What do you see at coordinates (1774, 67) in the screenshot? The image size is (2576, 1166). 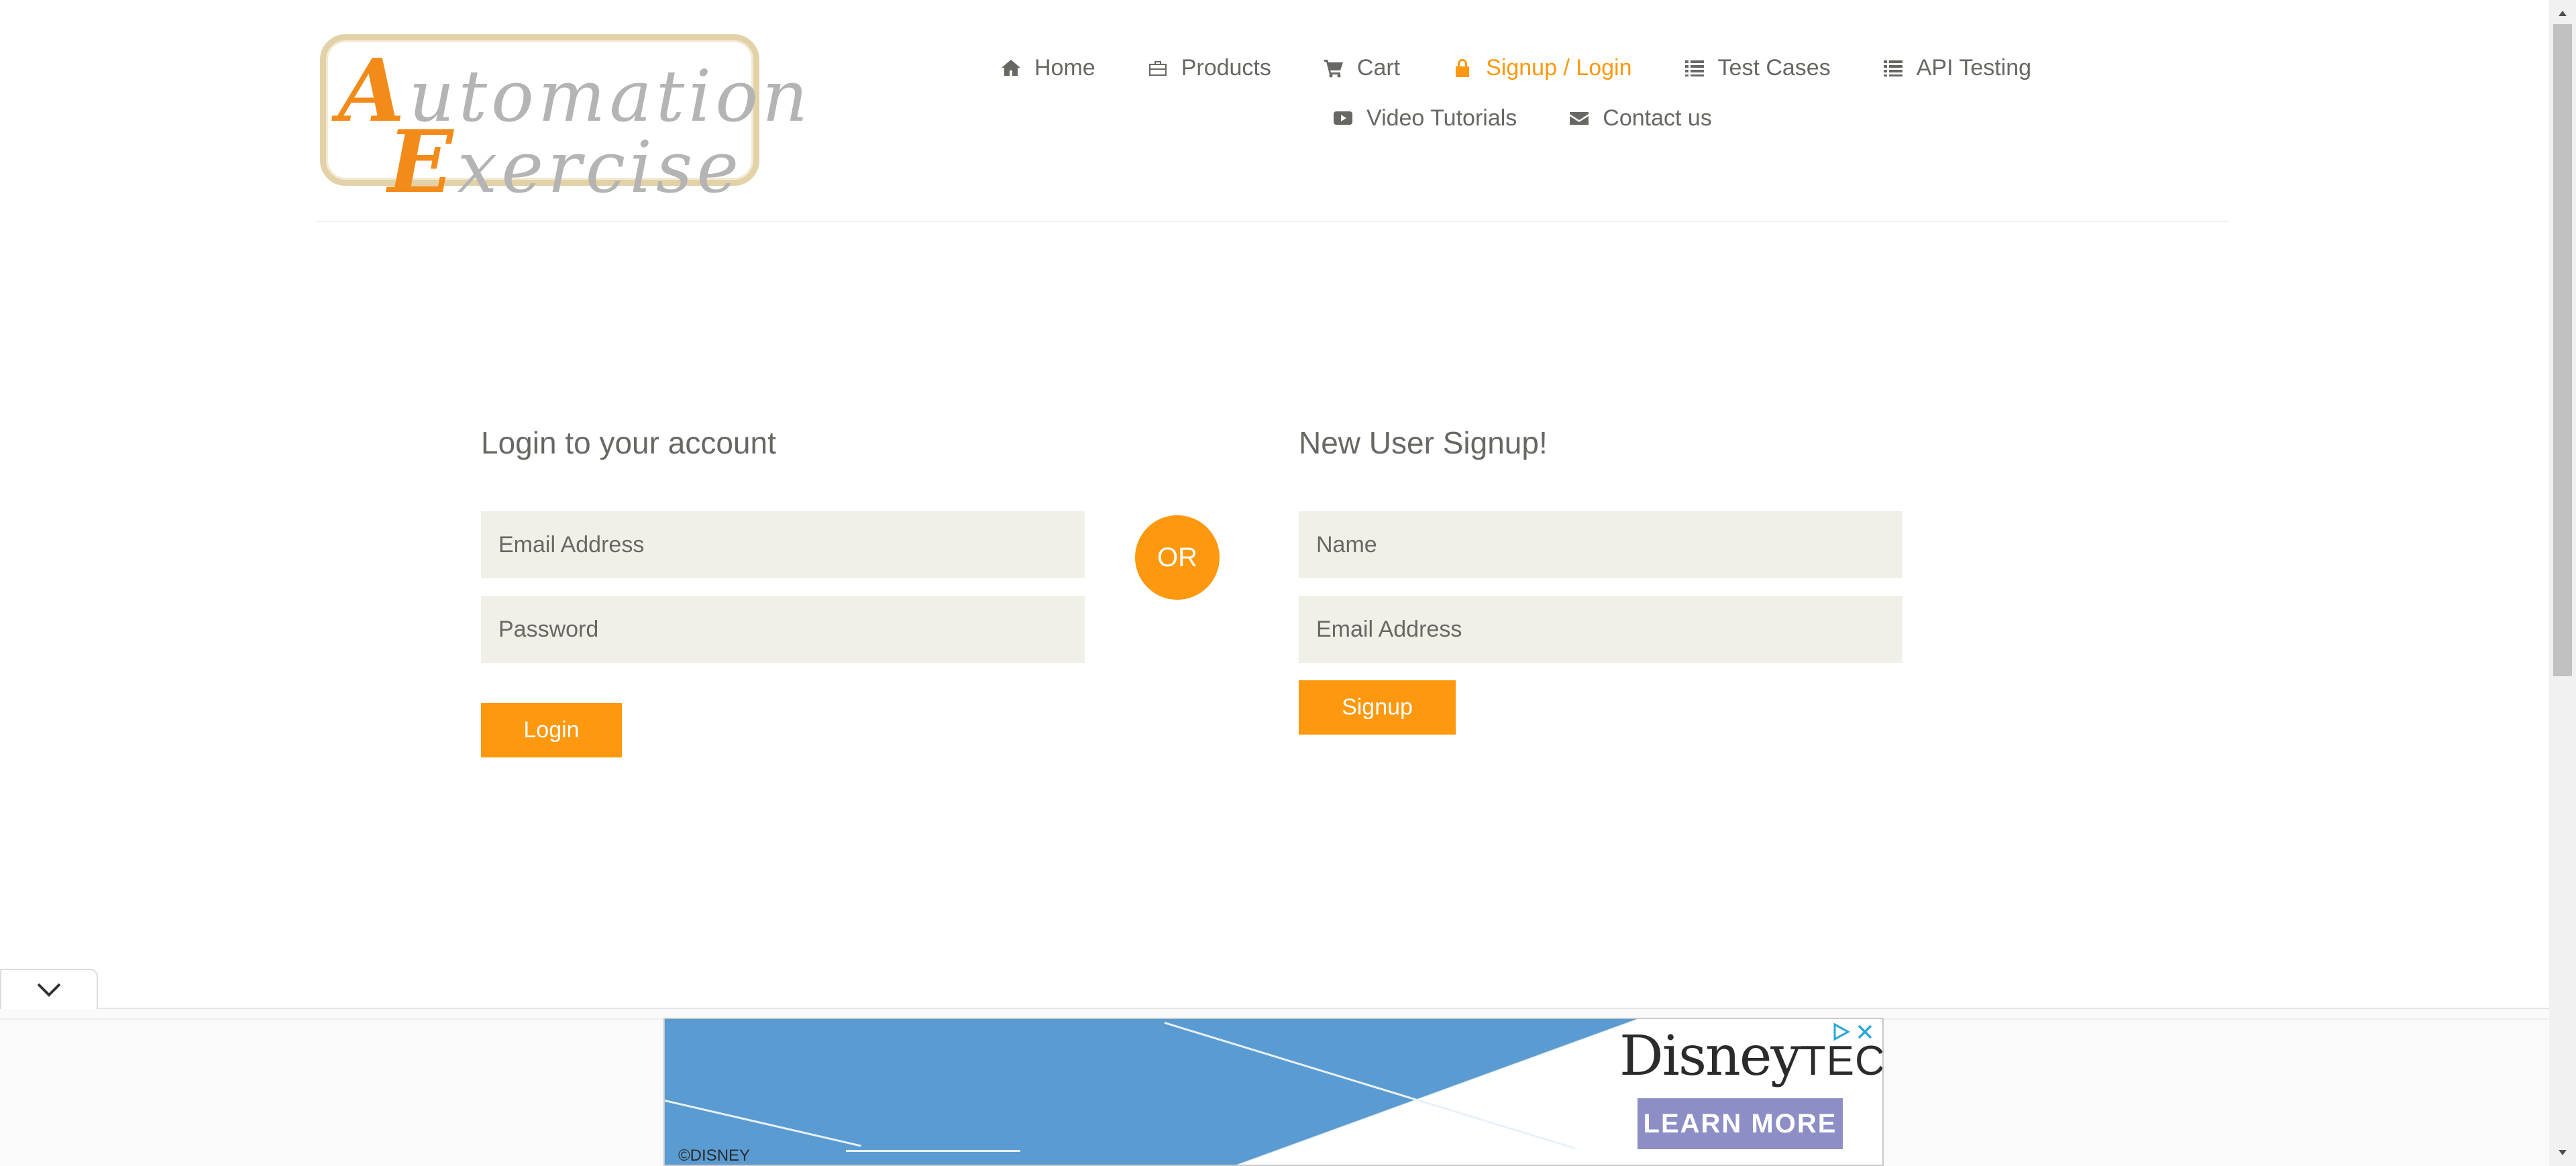 I see `nav-item-label: Test Cases` at bounding box center [1774, 67].